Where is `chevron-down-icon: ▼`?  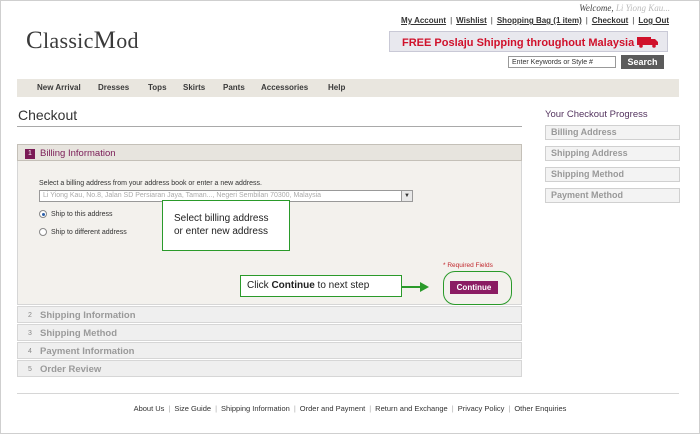
chevron-down-icon: ▼ is located at coordinates (406, 196).